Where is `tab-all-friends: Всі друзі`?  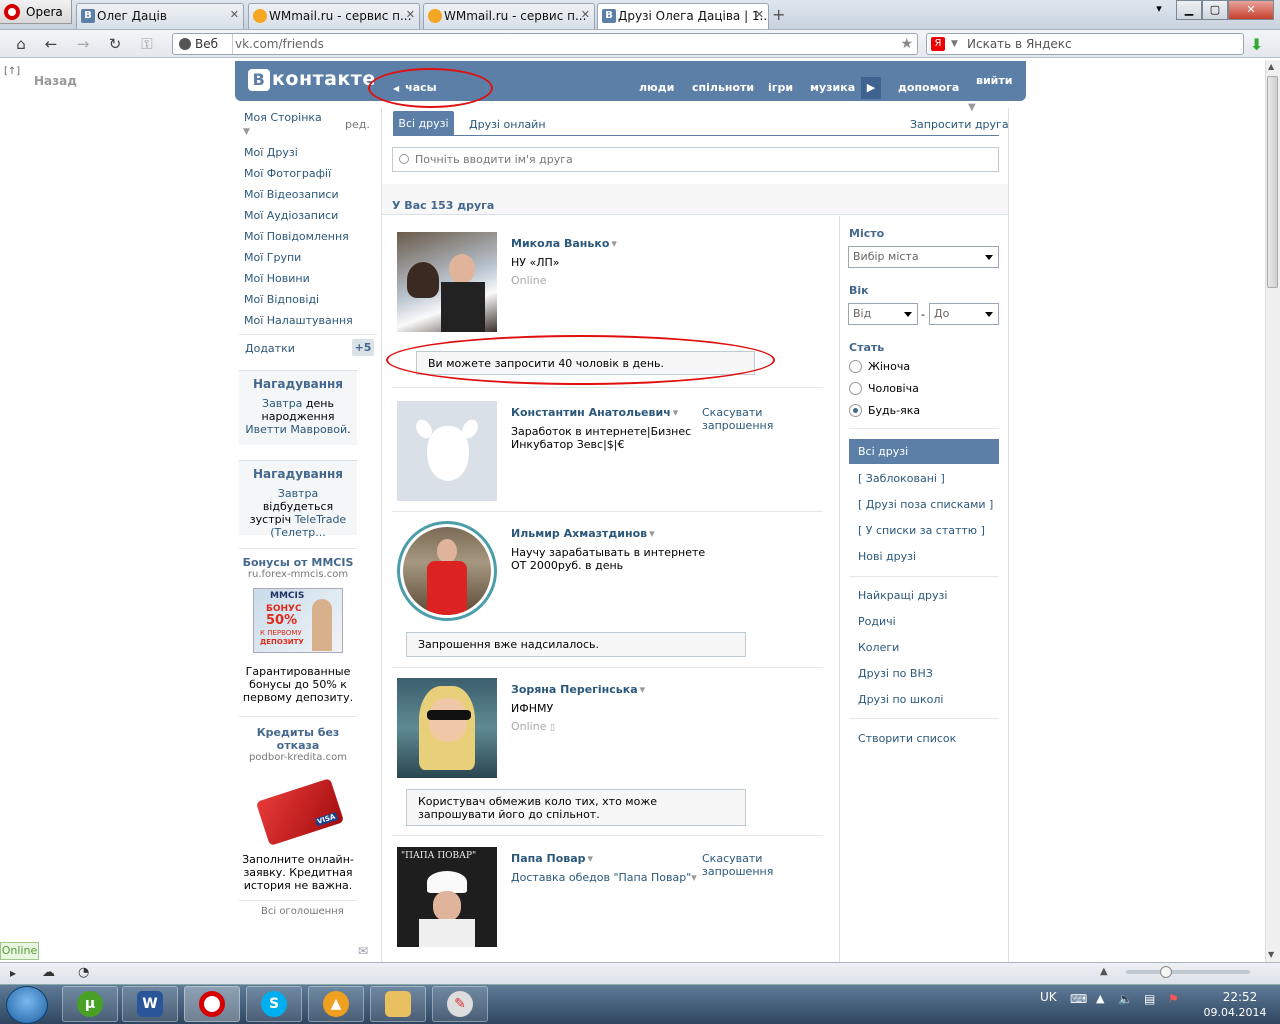
tab-all-friends: Всі друзі is located at coordinates (423, 123).